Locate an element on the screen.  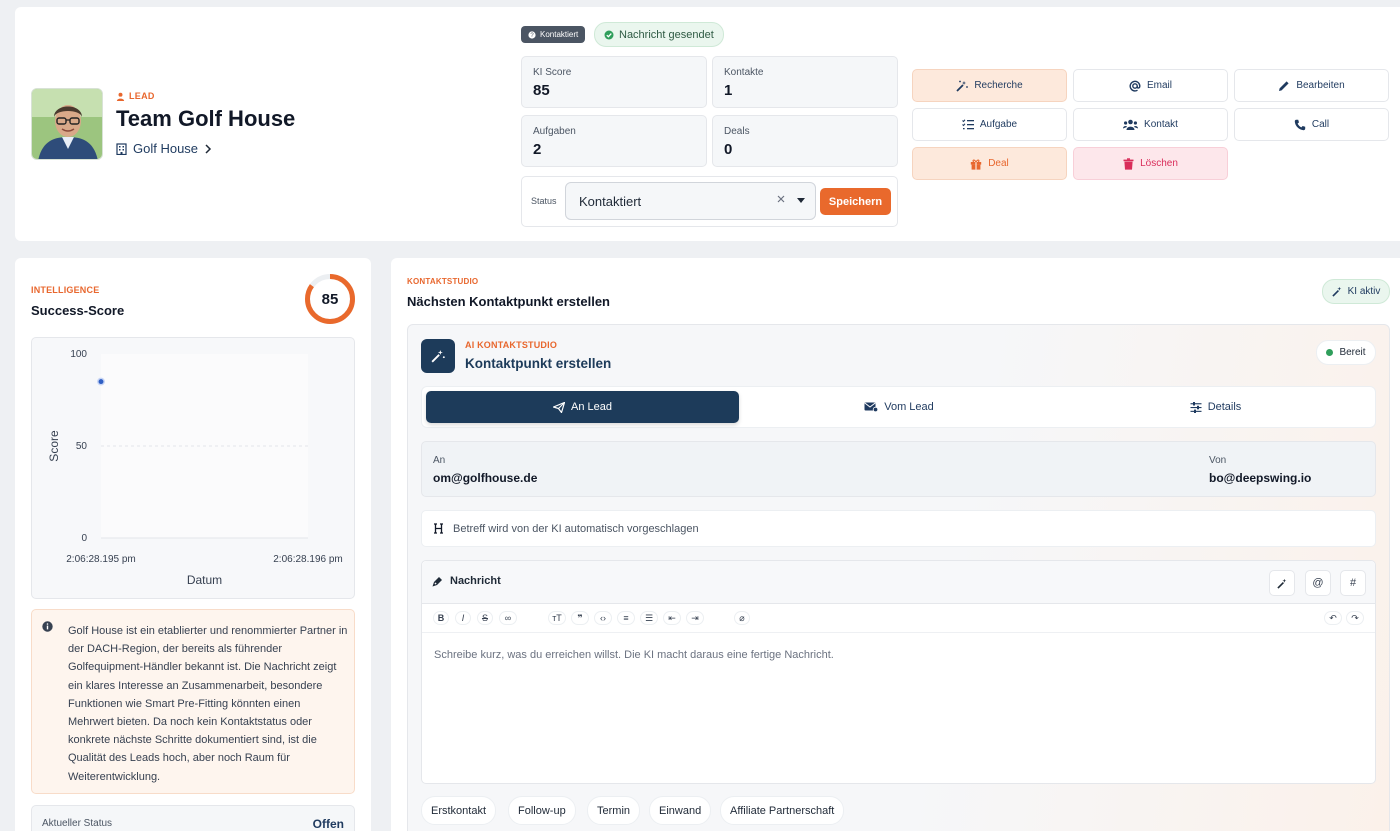
tab-details: Details is located at coordinates (1215, 407).